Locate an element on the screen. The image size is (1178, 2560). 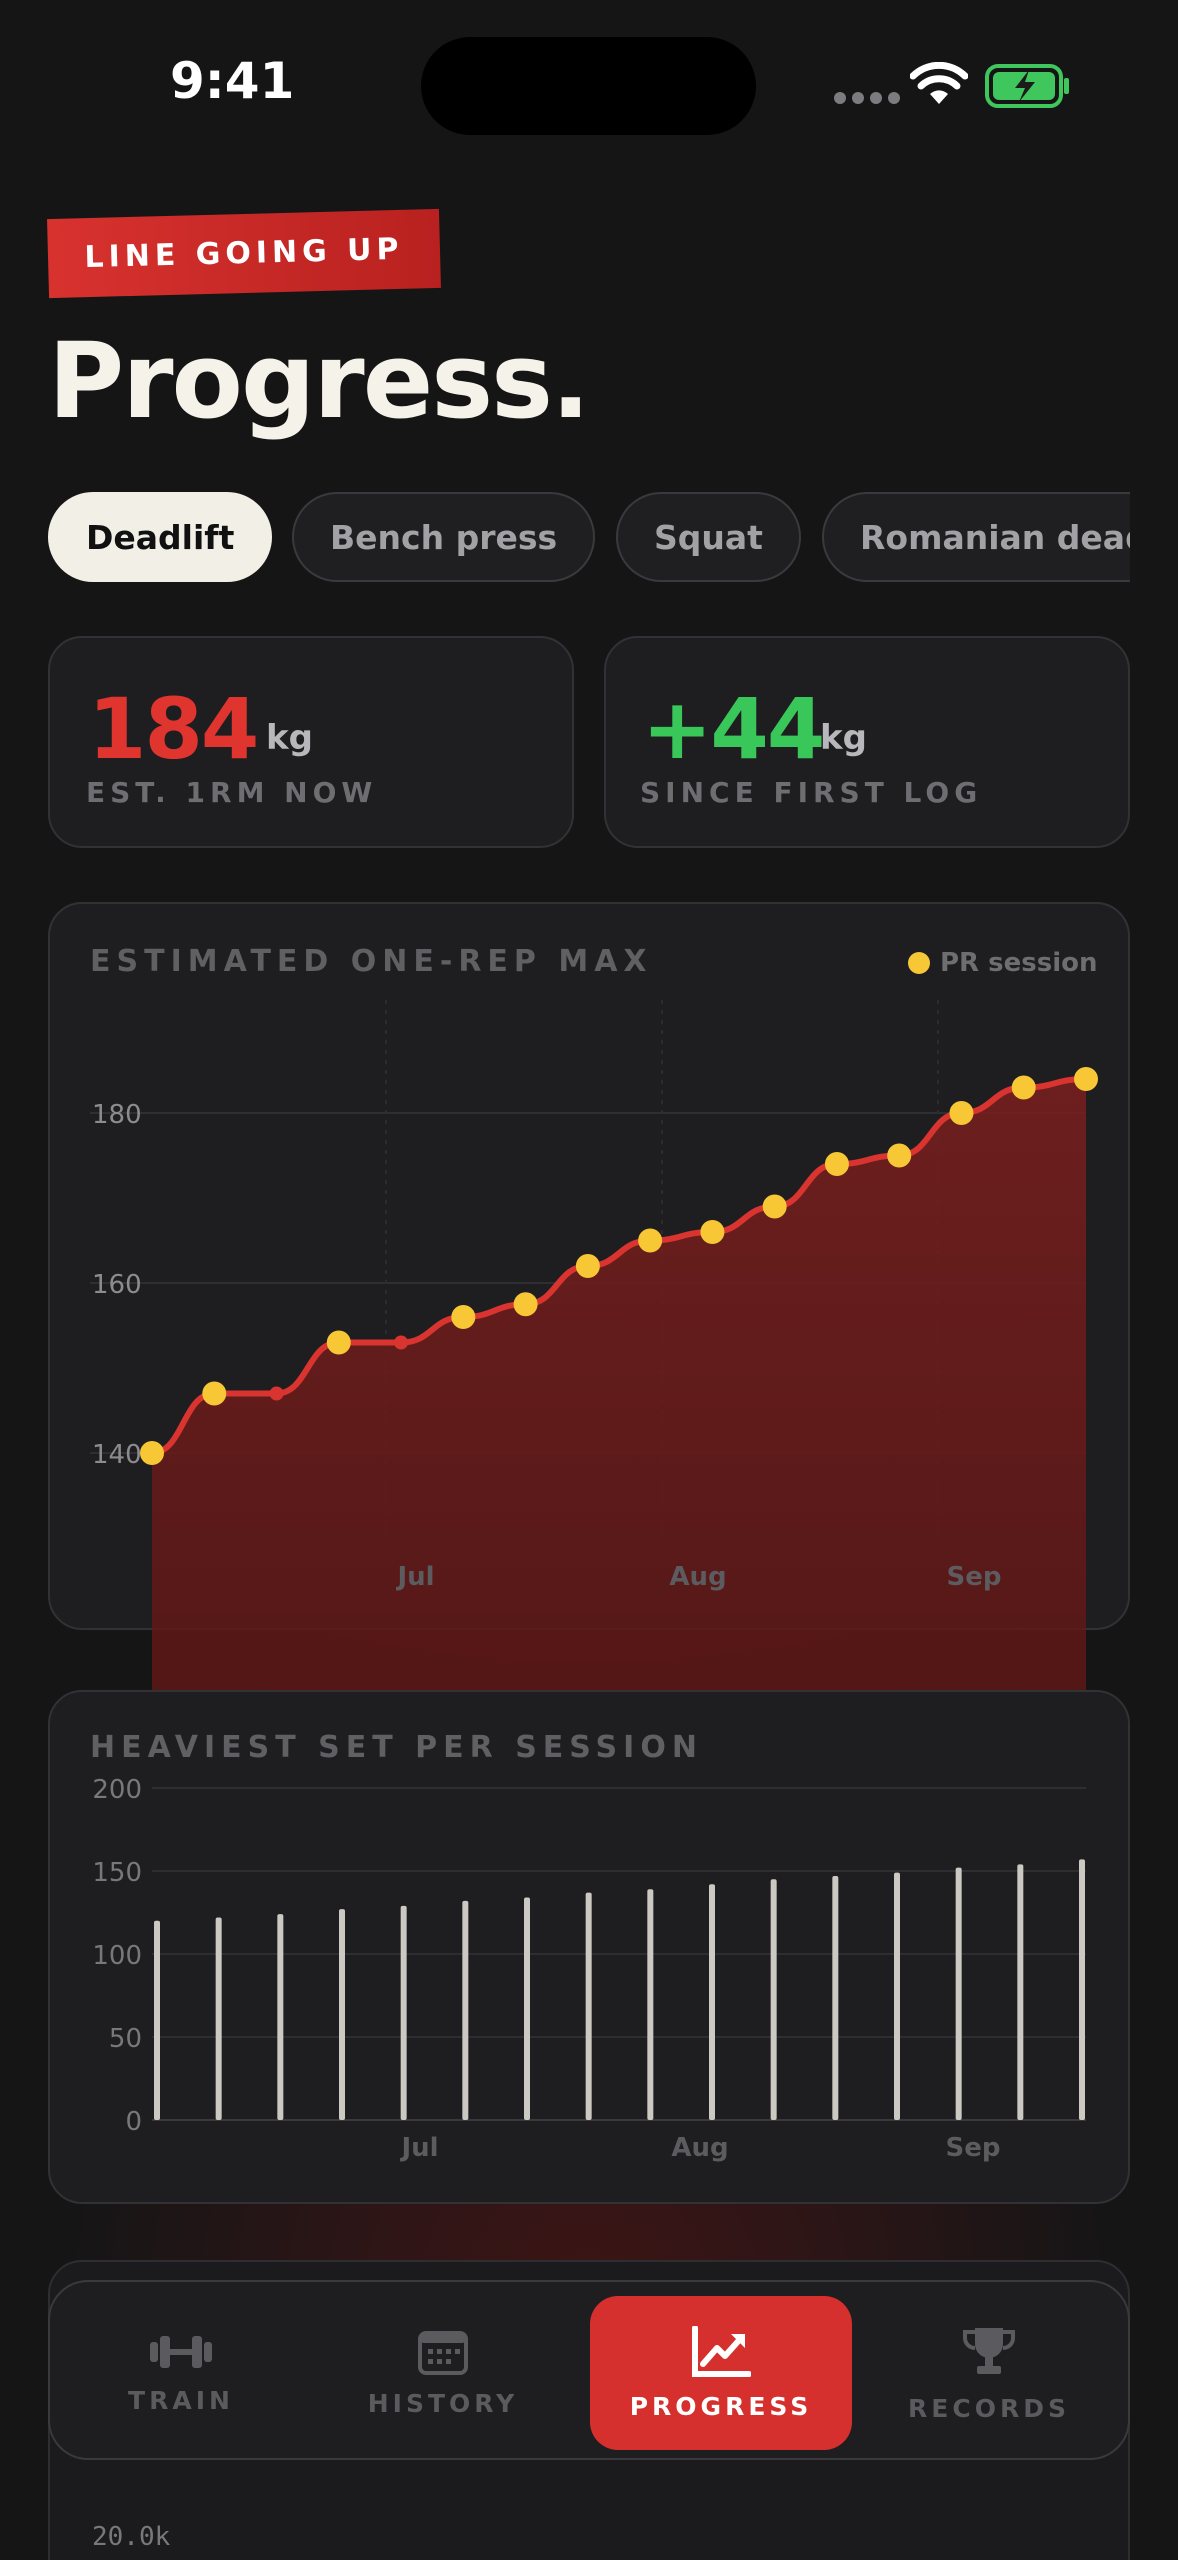
tagline-badge: LINE GOING UP is located at coordinates (244, 253).